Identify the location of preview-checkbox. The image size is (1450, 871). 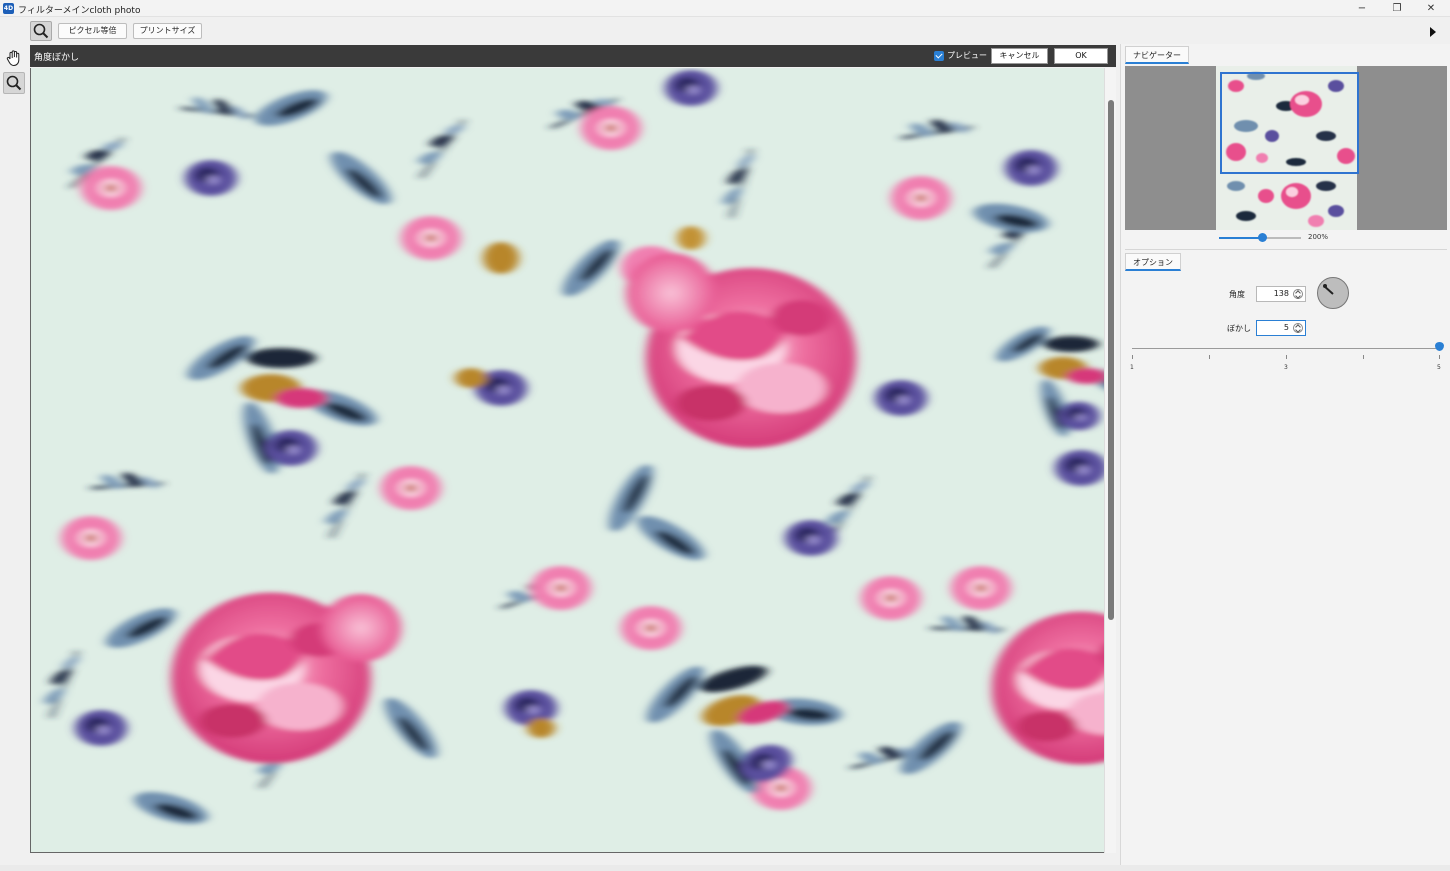
(939, 55).